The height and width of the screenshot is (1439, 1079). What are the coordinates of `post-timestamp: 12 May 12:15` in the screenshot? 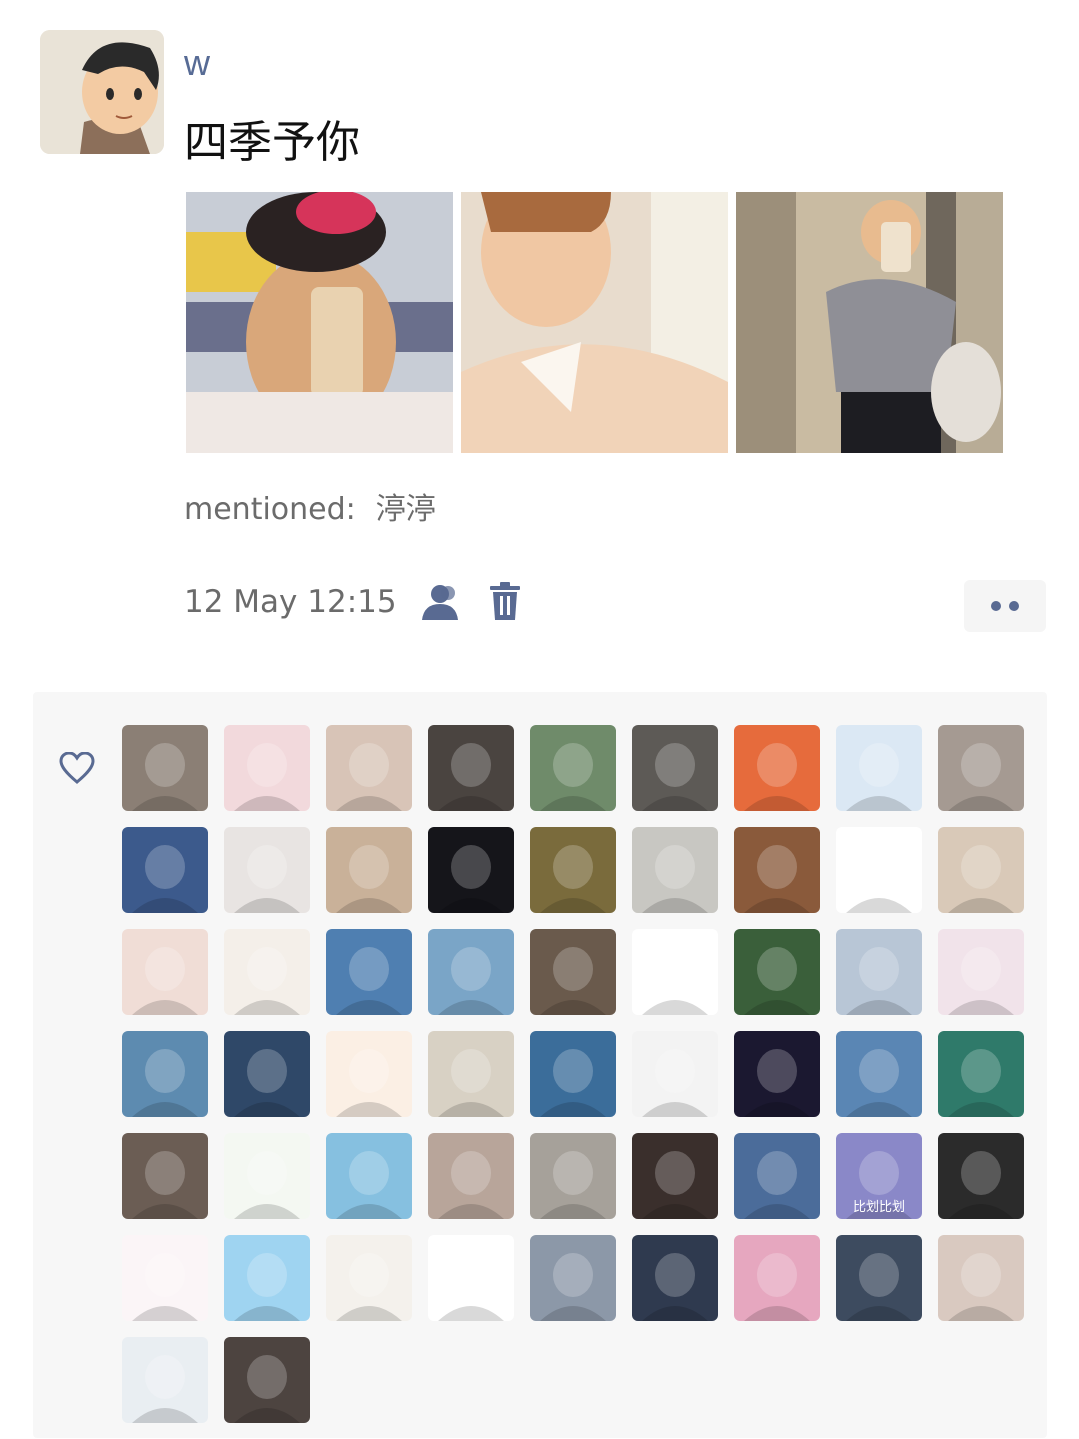 It's located at (290, 602).